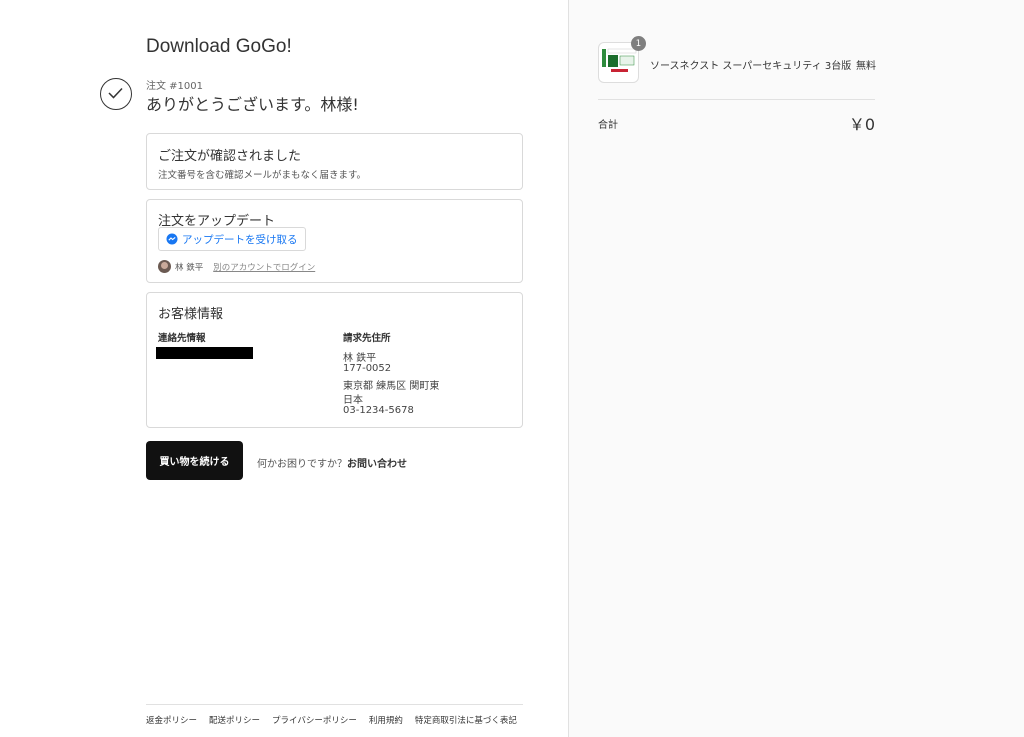 The height and width of the screenshot is (737, 1024). Describe the element at coordinates (116, 94) in the screenshot. I see `checkmark-icon` at that location.